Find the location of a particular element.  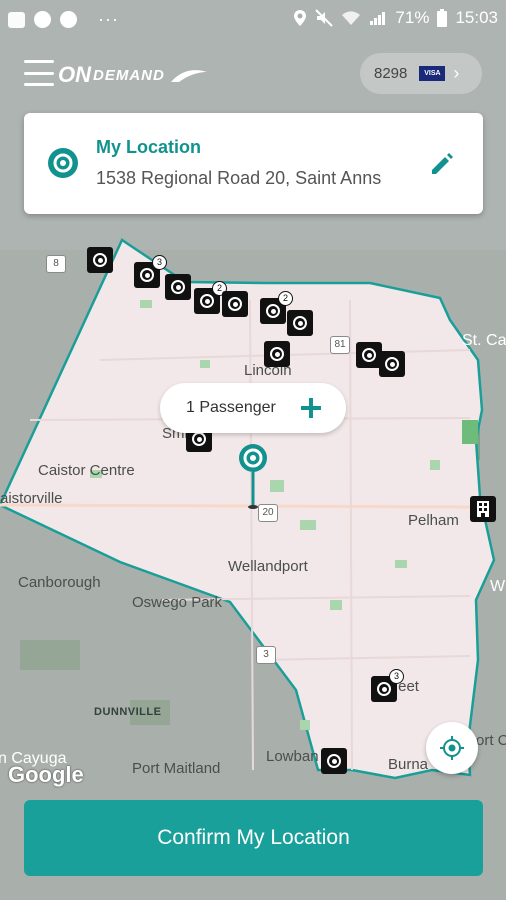

overflow-icon: ··· is located at coordinates (108, 19).